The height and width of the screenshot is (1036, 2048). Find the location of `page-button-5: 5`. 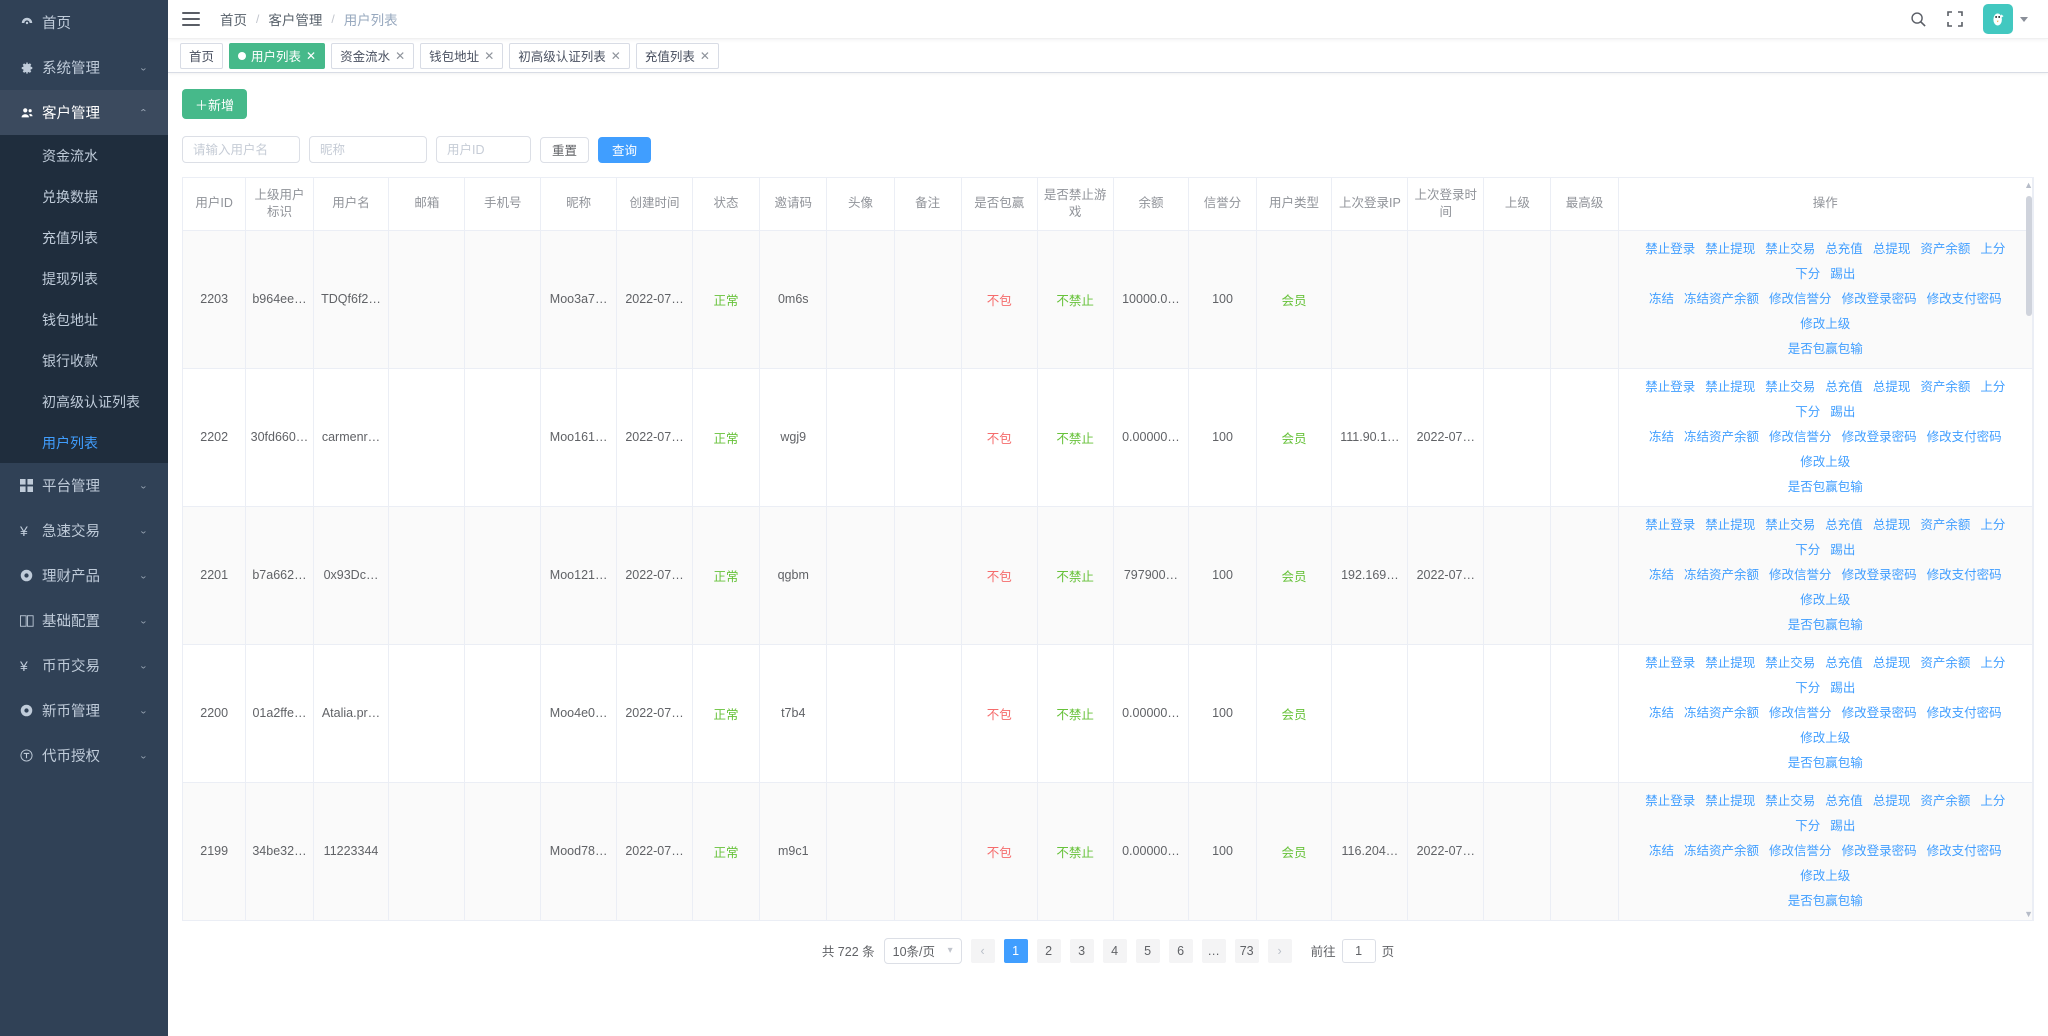

page-button-5: 5 is located at coordinates (1147, 950).